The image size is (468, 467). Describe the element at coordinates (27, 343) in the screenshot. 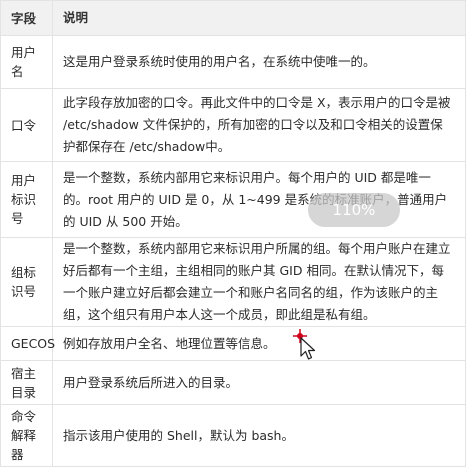

I see `field-name: GECOS` at that location.